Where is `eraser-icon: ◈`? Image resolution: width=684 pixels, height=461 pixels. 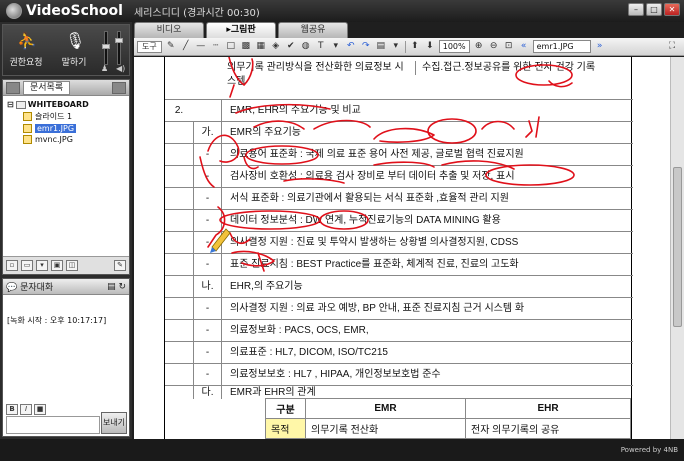 eraser-icon: ◈ is located at coordinates (276, 47).